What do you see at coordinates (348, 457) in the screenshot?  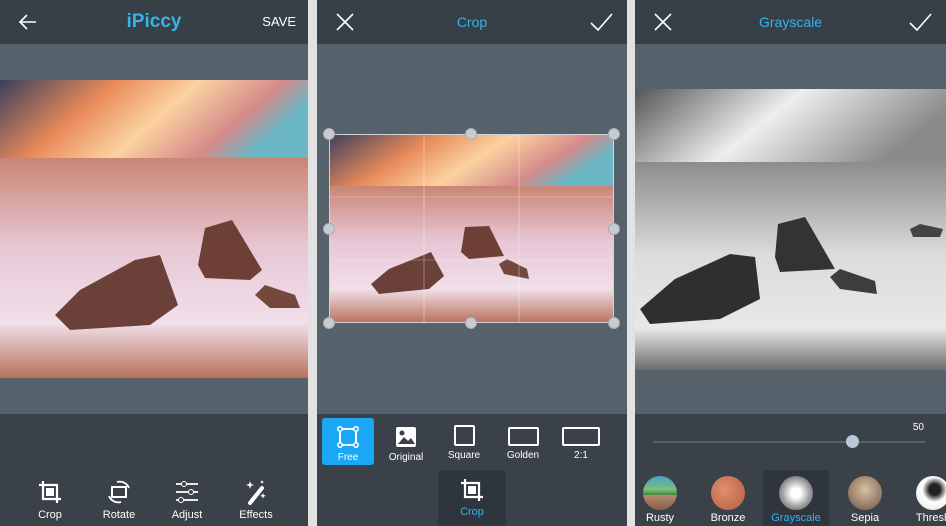 I see `ratio-label: Free` at bounding box center [348, 457].